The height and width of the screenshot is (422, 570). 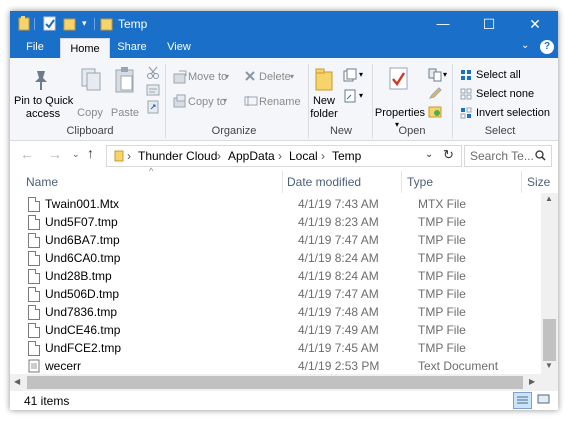 What do you see at coordinates (281, 312) in the screenshot?
I see `file-row: Und7836.tmp 4/1/19 7:48 AM TMP File` at bounding box center [281, 312].